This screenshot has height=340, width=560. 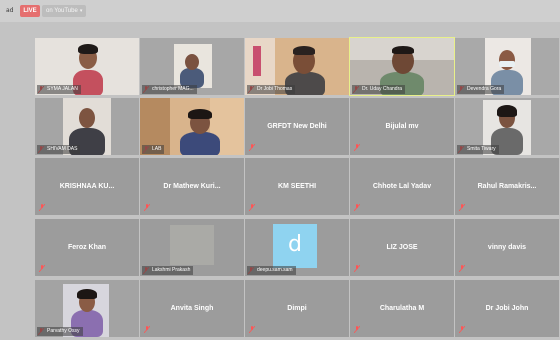 I want to click on toolbar-tag: ad, so click(x=10, y=10).